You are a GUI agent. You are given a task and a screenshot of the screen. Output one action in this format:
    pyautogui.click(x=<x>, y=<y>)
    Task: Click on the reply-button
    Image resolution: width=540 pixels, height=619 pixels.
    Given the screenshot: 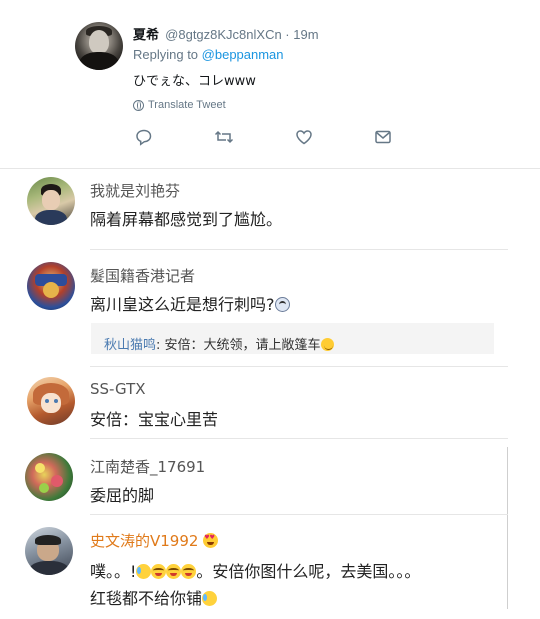 What is the action you would take?
    pyautogui.click(x=145, y=137)
    